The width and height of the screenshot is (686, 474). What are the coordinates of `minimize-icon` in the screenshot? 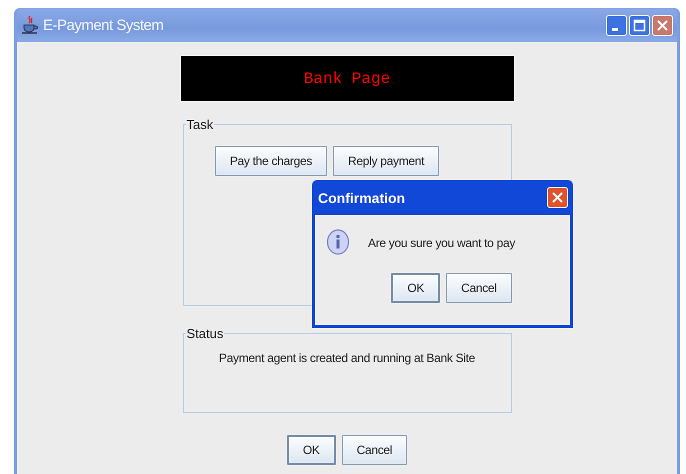 It's located at (615, 29).